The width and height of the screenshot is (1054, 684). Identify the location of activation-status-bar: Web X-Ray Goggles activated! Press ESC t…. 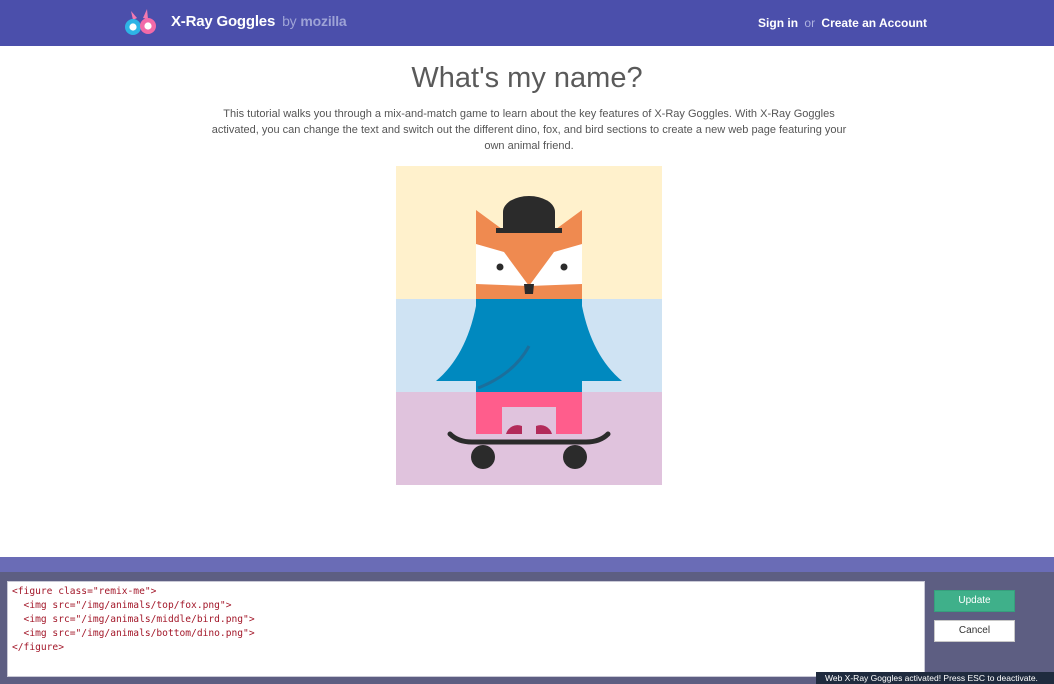
(935, 678).